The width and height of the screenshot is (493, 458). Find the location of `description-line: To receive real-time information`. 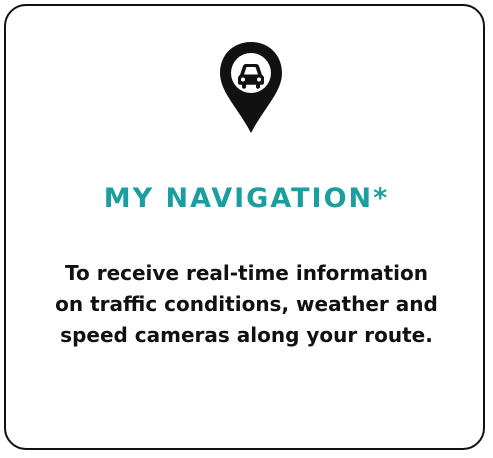

description-line: To receive real-time information is located at coordinates (246, 273).